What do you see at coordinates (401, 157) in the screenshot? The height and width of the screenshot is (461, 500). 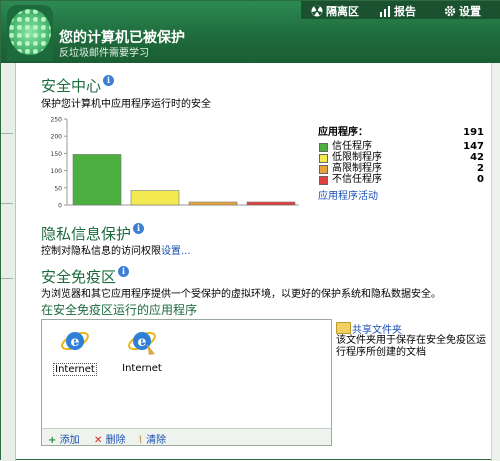 I see `legend-item-low-restricted: 低限制程序 42` at bounding box center [401, 157].